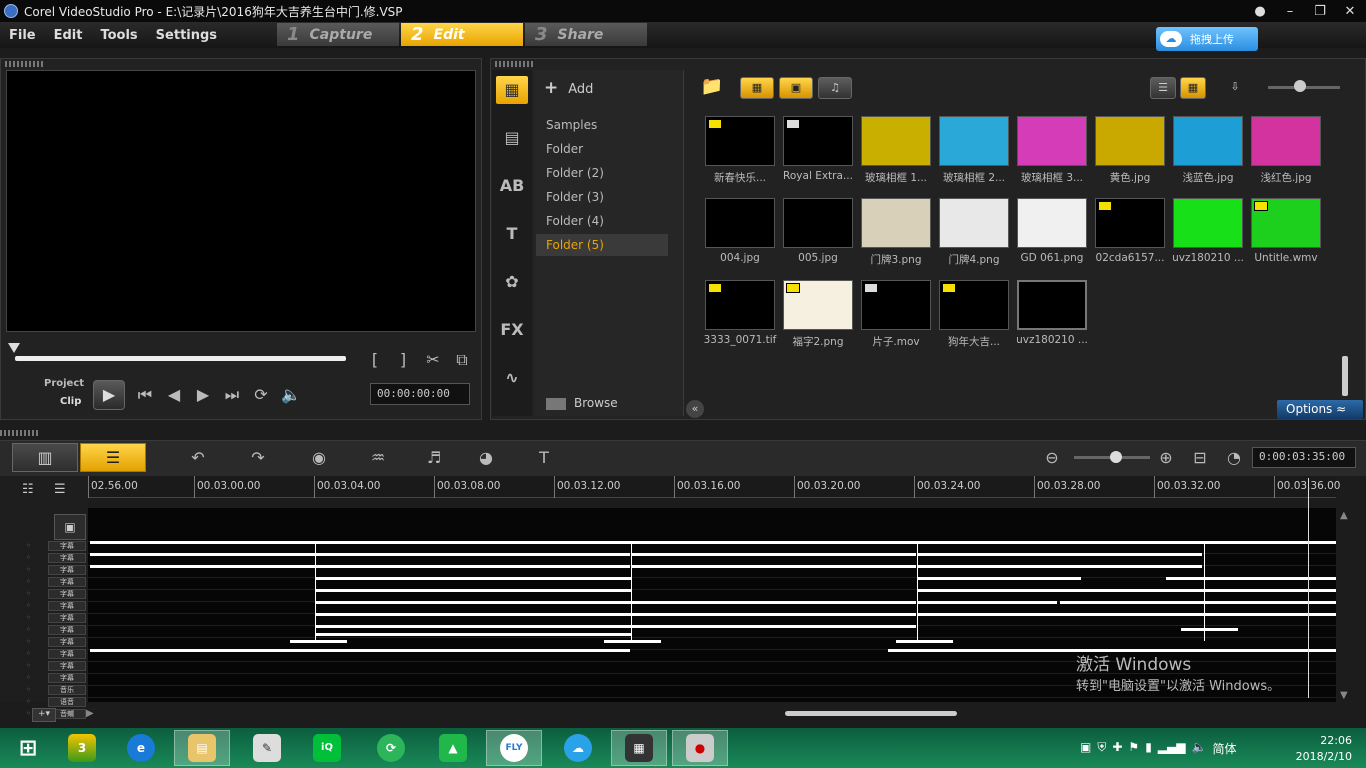 The height and width of the screenshot is (768, 1366). I want to click on menu-settings: Settings, so click(186, 35).